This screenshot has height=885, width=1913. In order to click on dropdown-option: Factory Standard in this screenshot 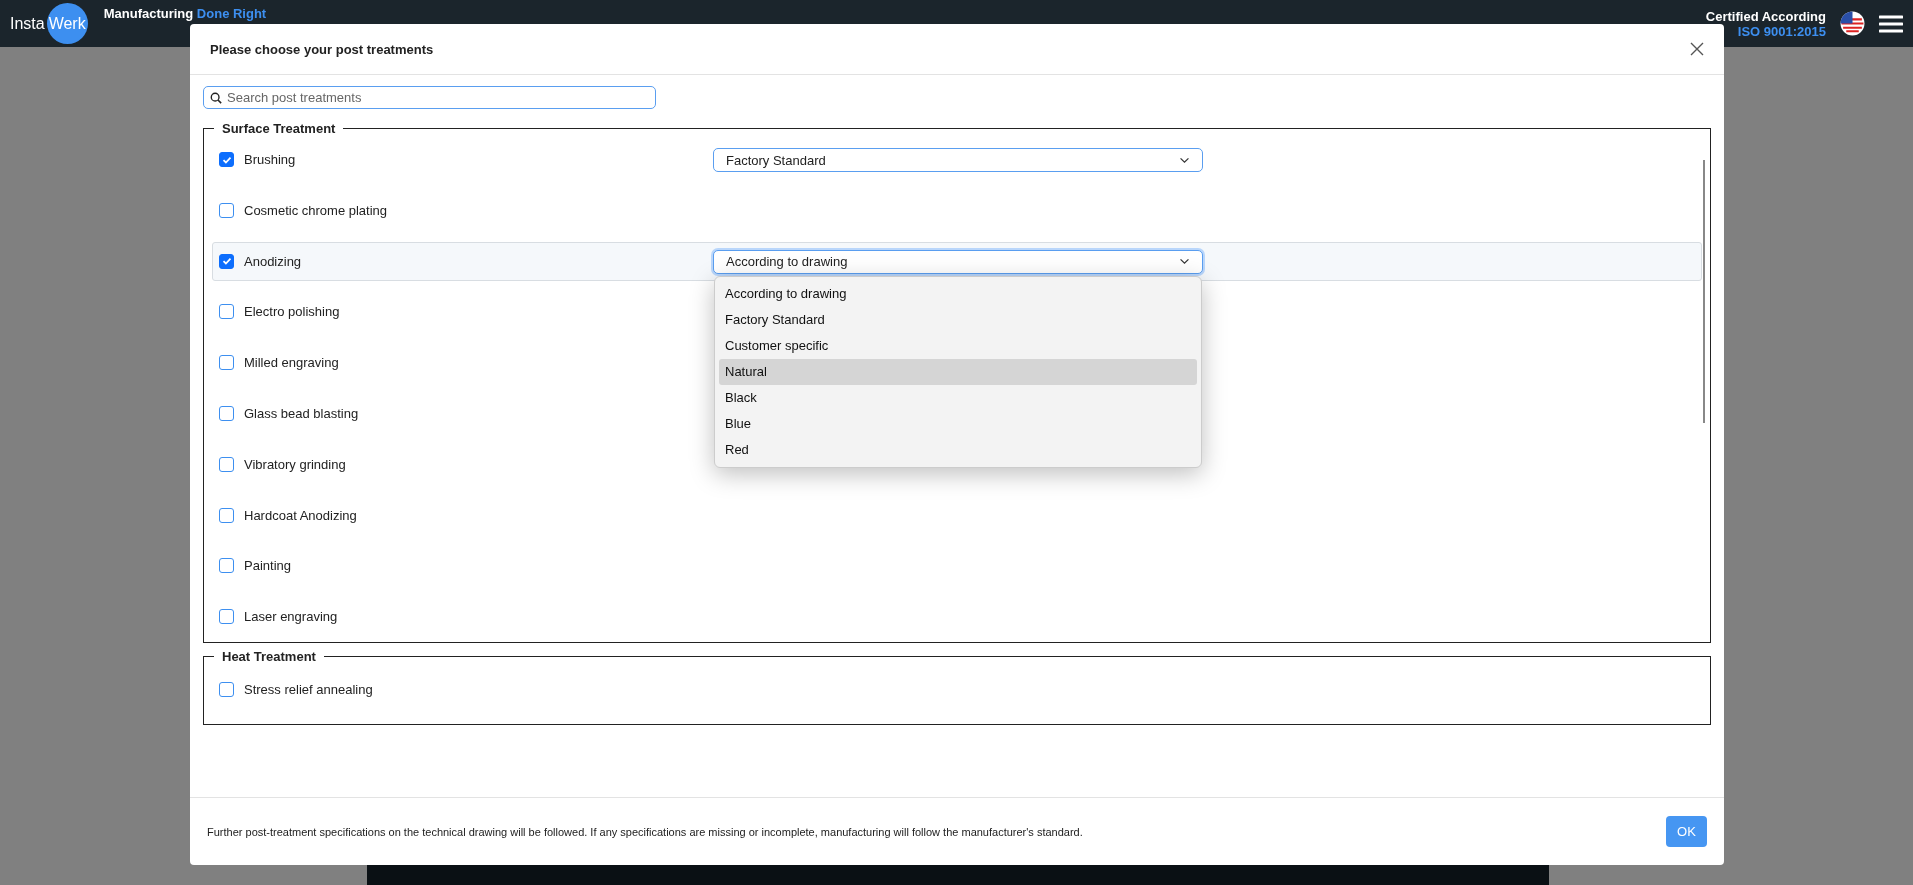, I will do `click(958, 319)`.